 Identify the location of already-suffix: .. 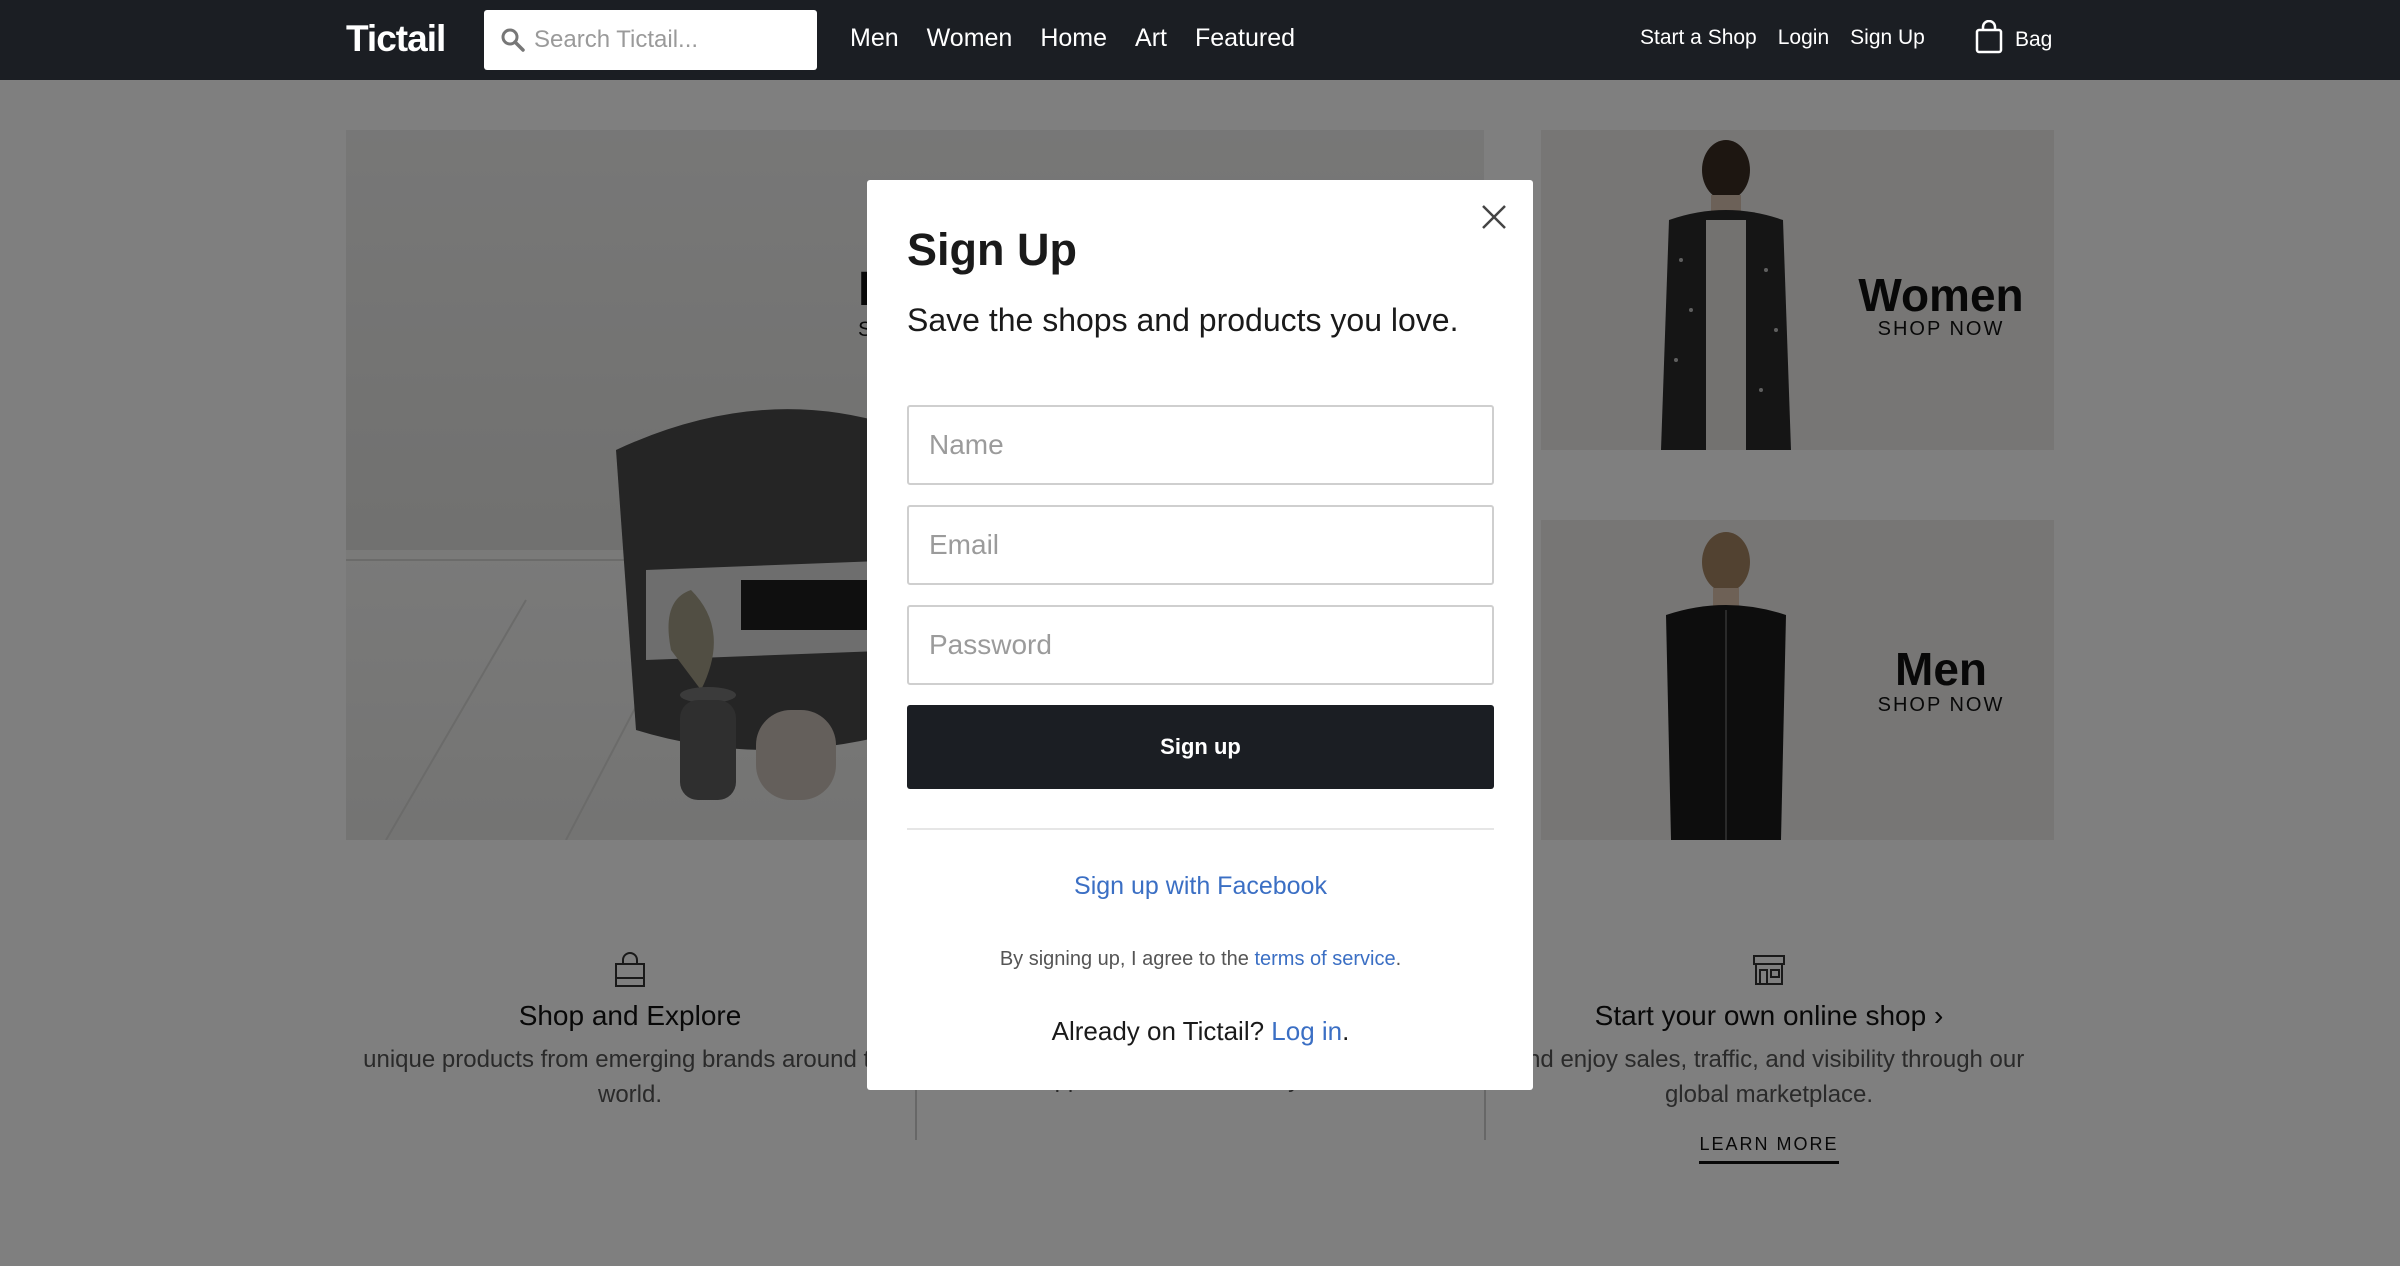
(1346, 1031).